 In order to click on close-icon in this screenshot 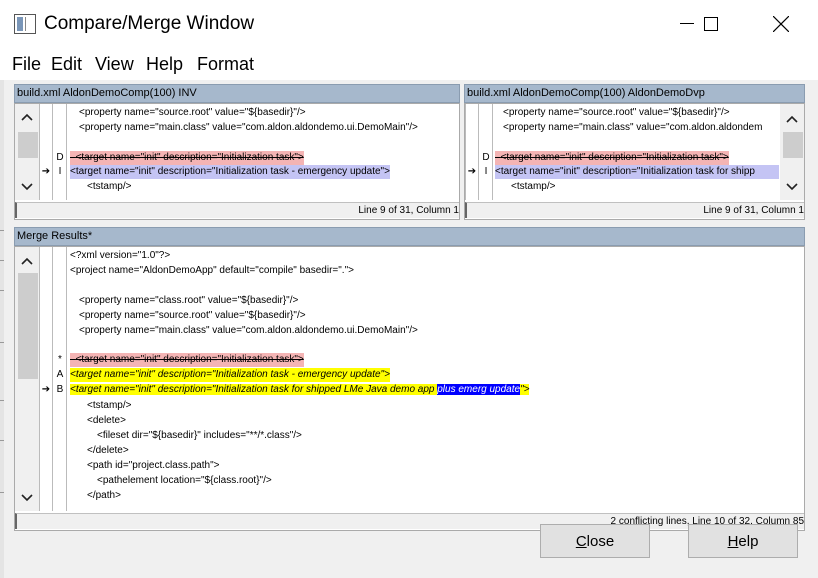, I will do `click(781, 24)`.